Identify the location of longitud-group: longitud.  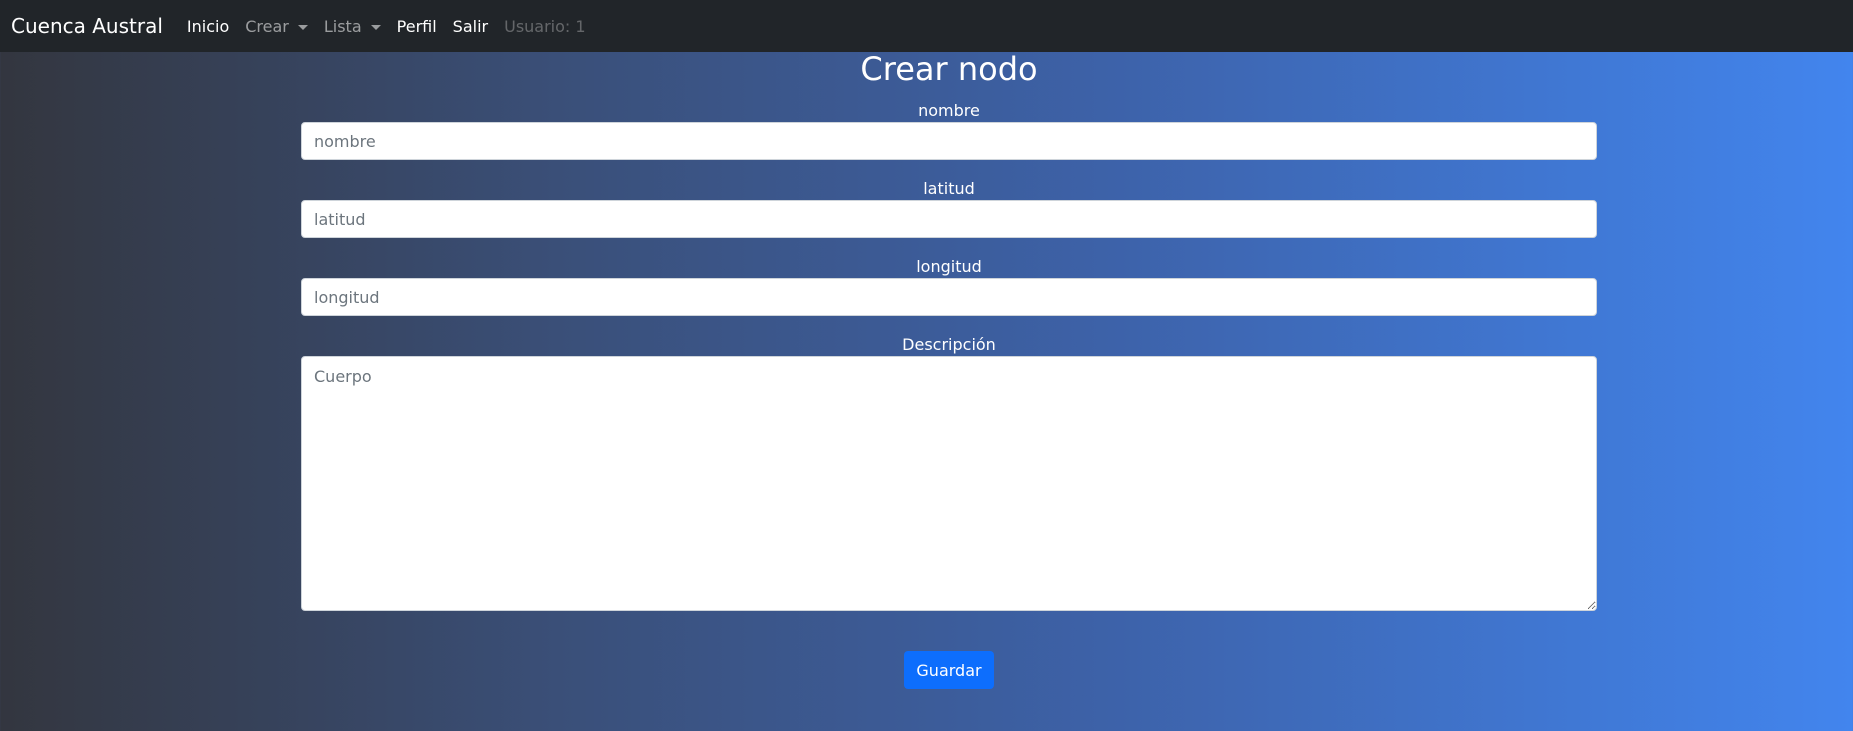
(949, 286).